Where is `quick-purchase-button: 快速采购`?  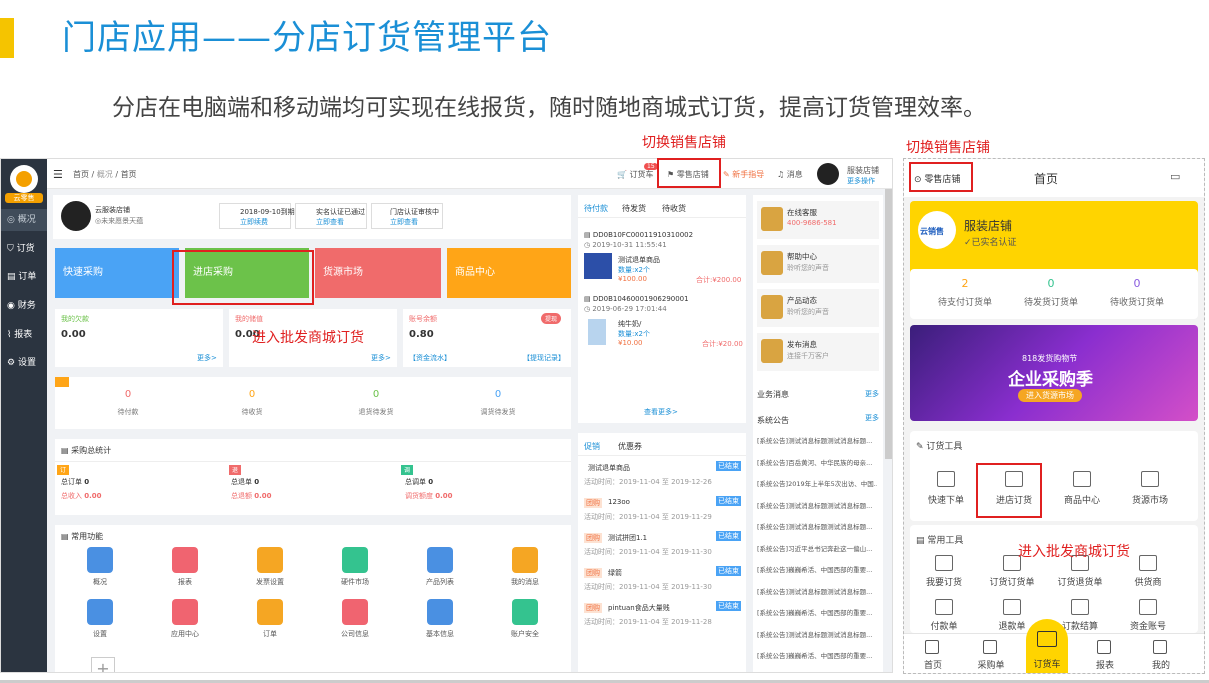 quick-purchase-button: 快速采购 is located at coordinates (117, 273).